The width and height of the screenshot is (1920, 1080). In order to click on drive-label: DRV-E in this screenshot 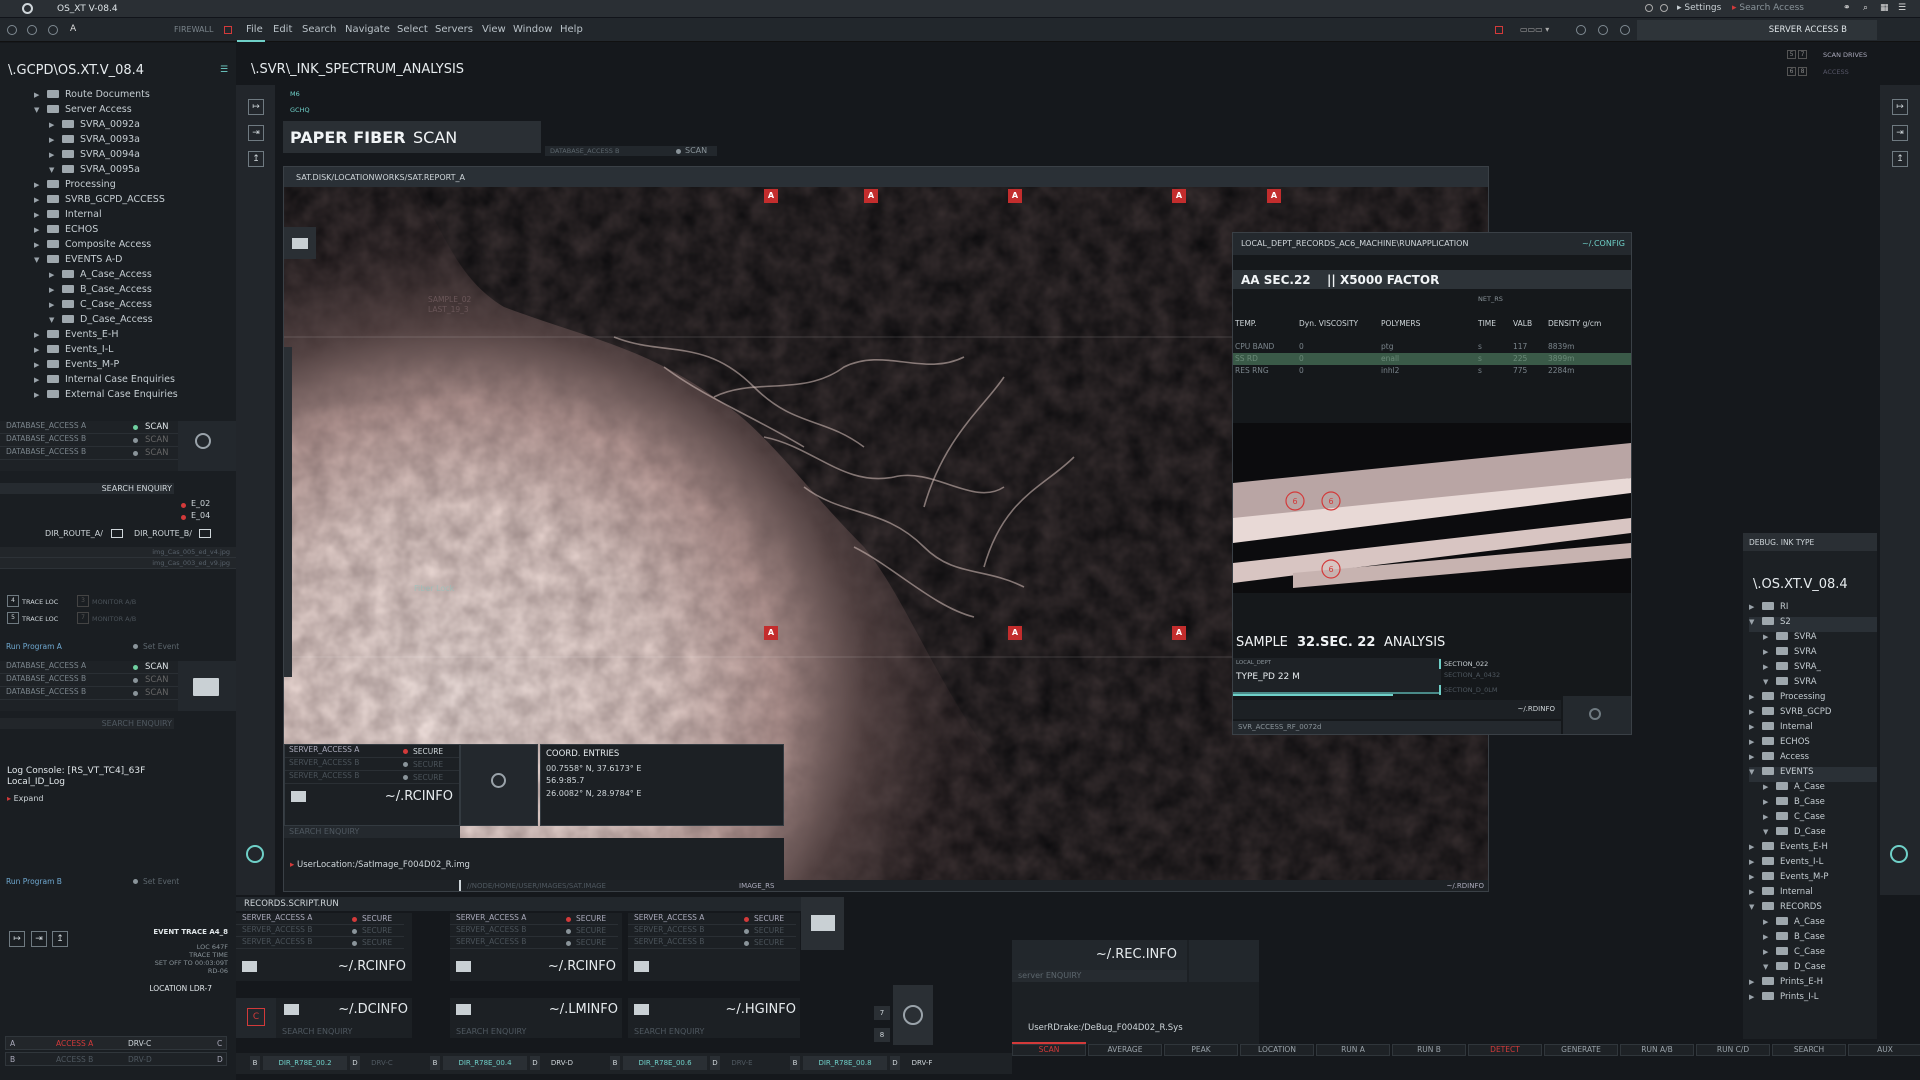, I will do `click(742, 1063)`.